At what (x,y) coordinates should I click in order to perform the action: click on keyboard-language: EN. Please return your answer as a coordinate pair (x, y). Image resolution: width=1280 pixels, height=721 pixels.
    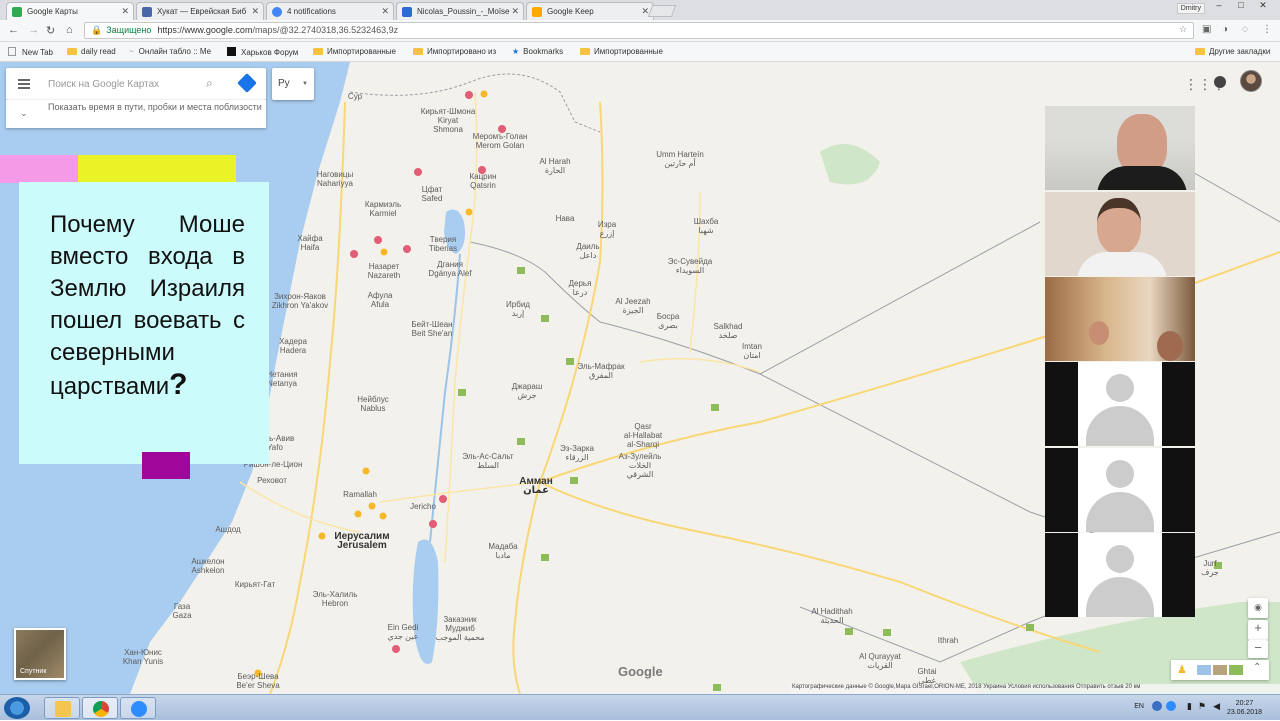
    Looking at the image, I should click on (1139, 706).